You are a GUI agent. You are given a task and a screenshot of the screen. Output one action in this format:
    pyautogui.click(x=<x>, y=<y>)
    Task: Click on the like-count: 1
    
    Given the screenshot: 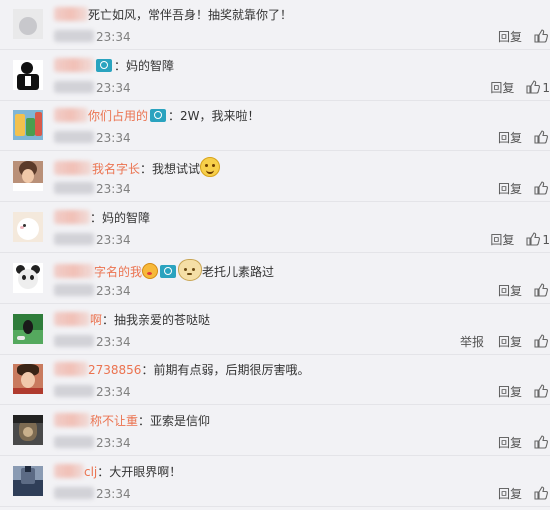 What is the action you would take?
    pyautogui.click(x=546, y=88)
    